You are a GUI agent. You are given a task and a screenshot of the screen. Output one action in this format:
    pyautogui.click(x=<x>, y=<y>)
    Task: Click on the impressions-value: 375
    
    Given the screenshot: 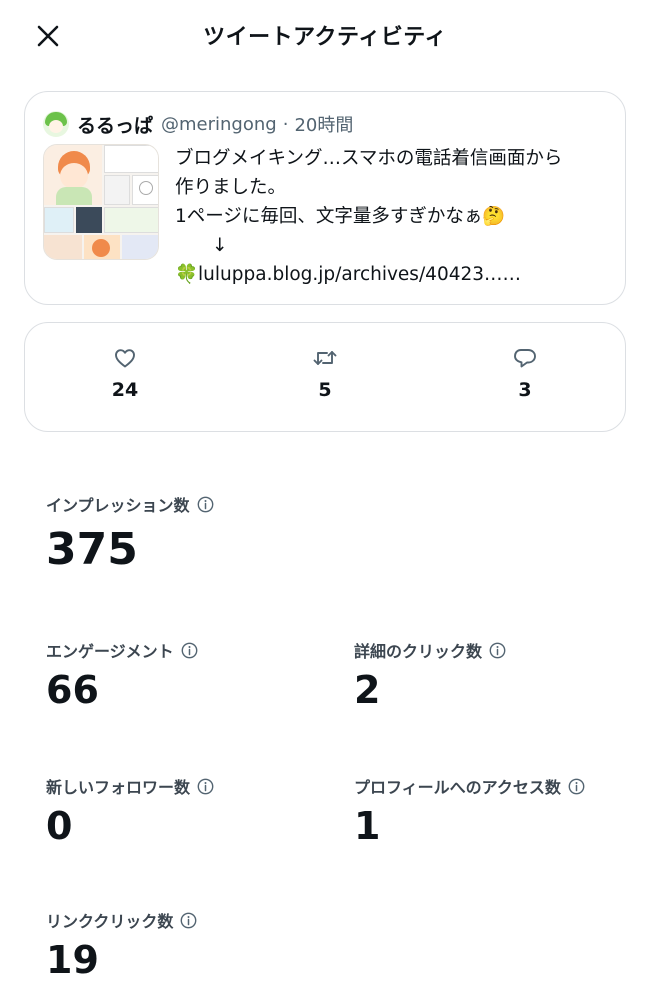 What is the action you would take?
    pyautogui.click(x=92, y=549)
    